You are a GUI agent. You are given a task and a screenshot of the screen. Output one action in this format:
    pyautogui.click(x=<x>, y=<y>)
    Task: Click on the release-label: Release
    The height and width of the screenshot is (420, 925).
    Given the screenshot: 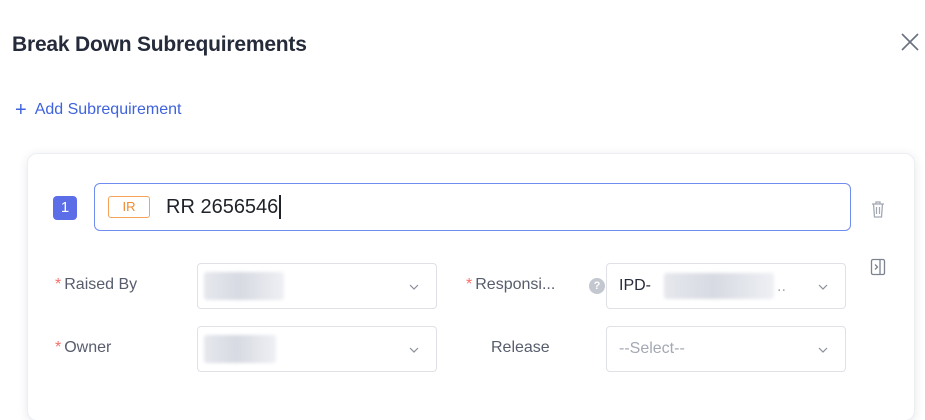 What is the action you would take?
    pyautogui.click(x=520, y=347)
    